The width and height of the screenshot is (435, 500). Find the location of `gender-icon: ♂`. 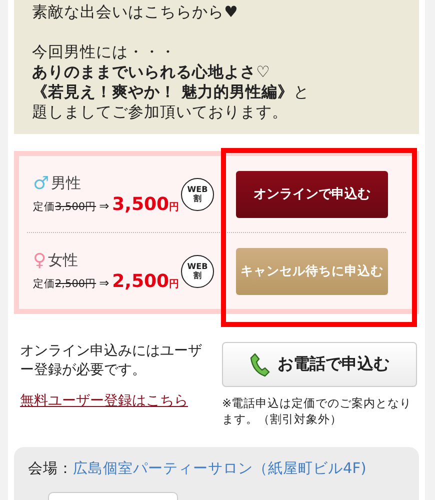

gender-icon: ♂ is located at coordinates (41, 184).